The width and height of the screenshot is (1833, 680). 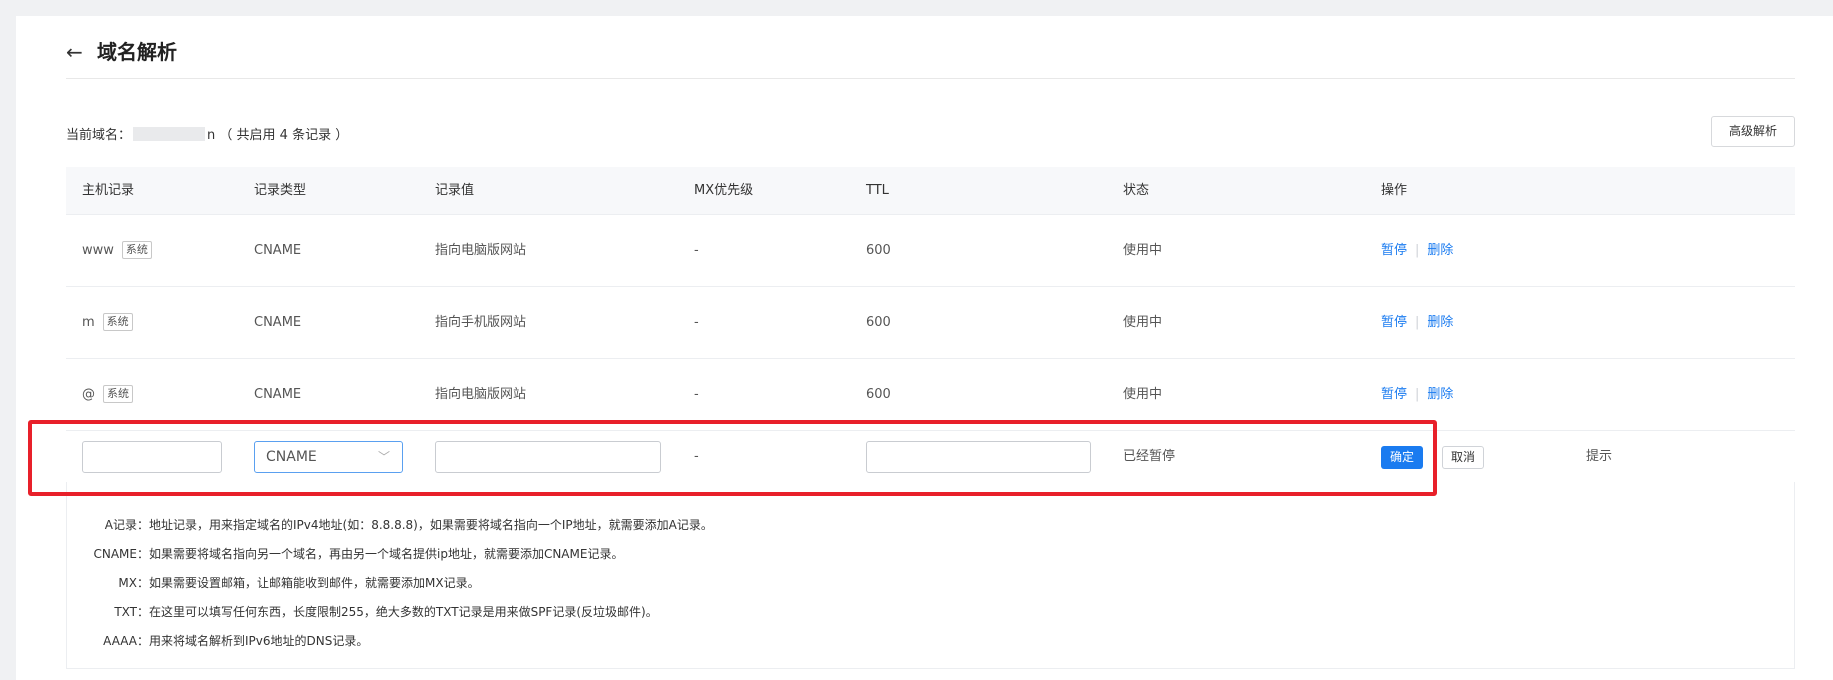 I want to click on host-cell: m 系统, so click(x=107, y=322).